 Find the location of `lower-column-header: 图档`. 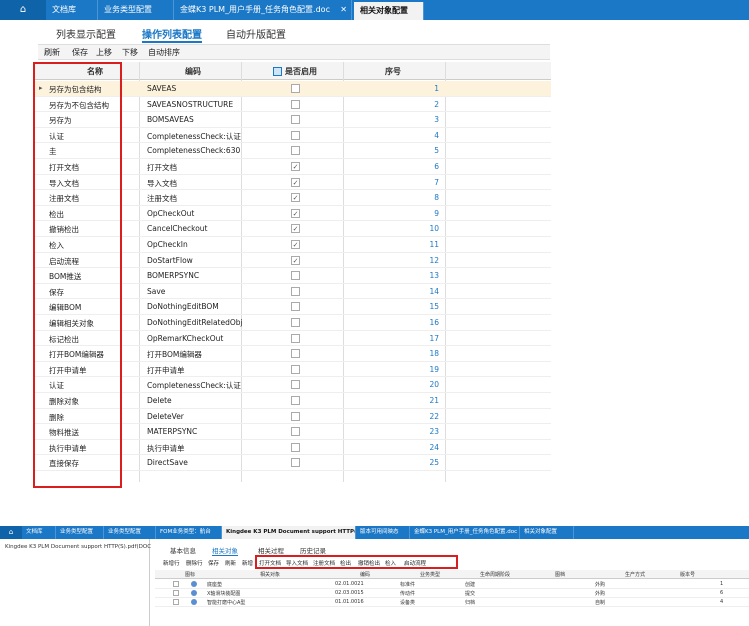

lower-column-header: 图档 is located at coordinates (560, 574).